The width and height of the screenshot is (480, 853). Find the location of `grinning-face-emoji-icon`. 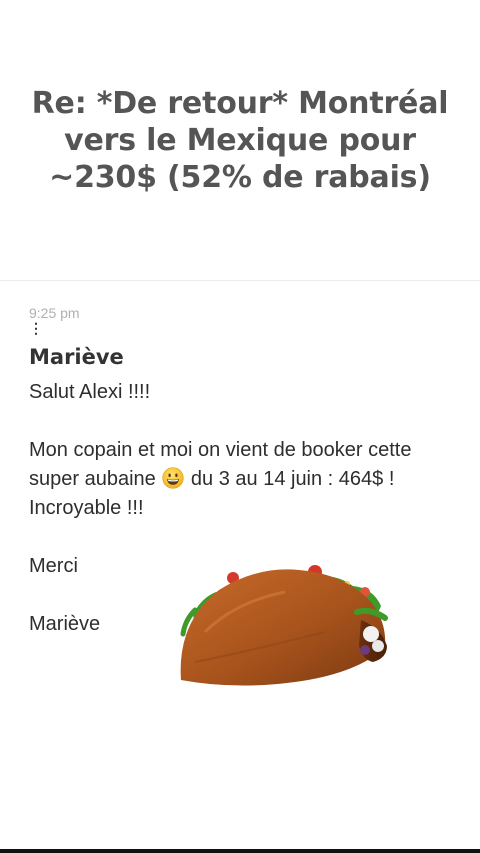

grinning-face-emoji-icon is located at coordinates (173, 478).